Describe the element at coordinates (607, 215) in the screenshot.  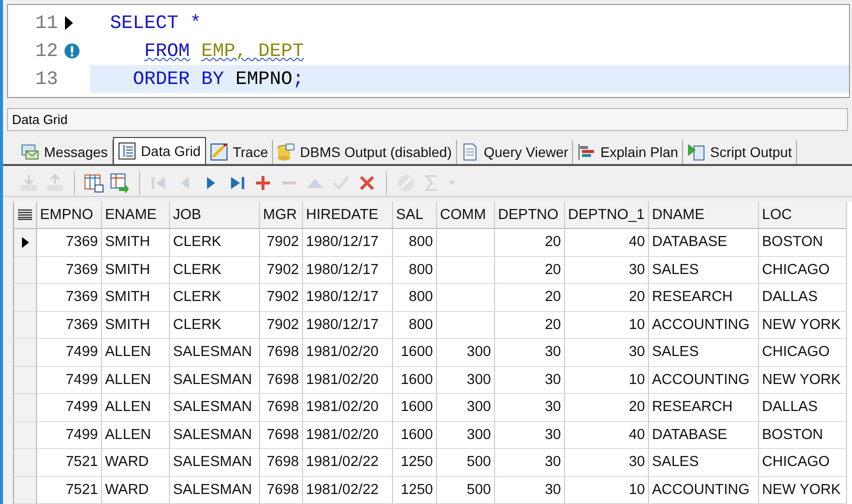
I see `column-header: DEPTNO_1` at that location.